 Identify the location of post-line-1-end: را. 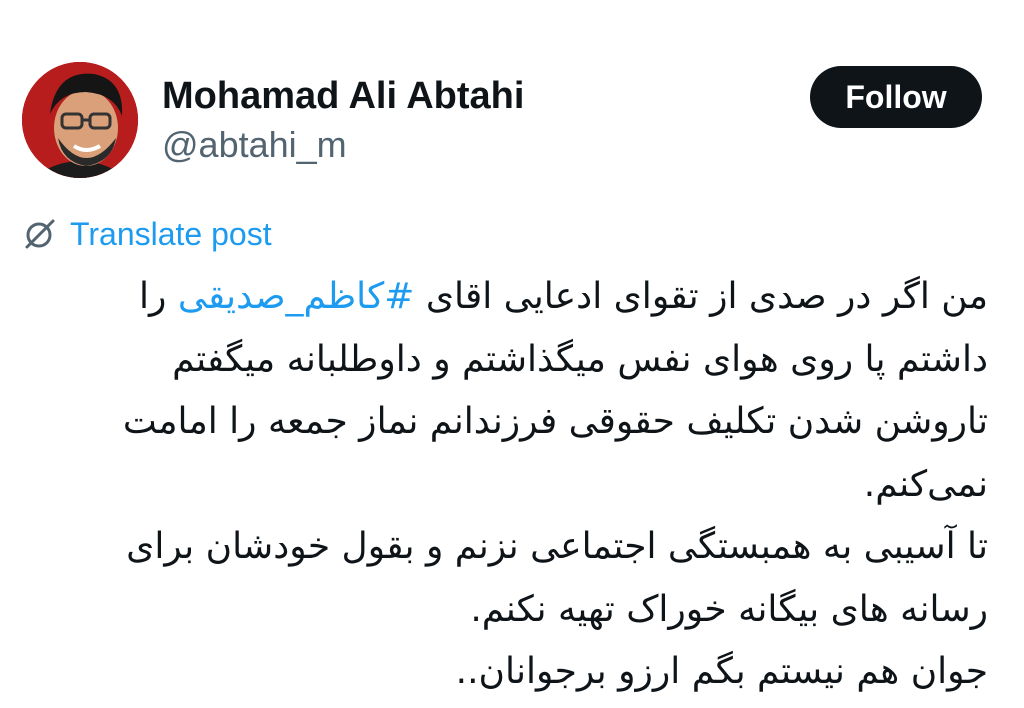
(158, 296).